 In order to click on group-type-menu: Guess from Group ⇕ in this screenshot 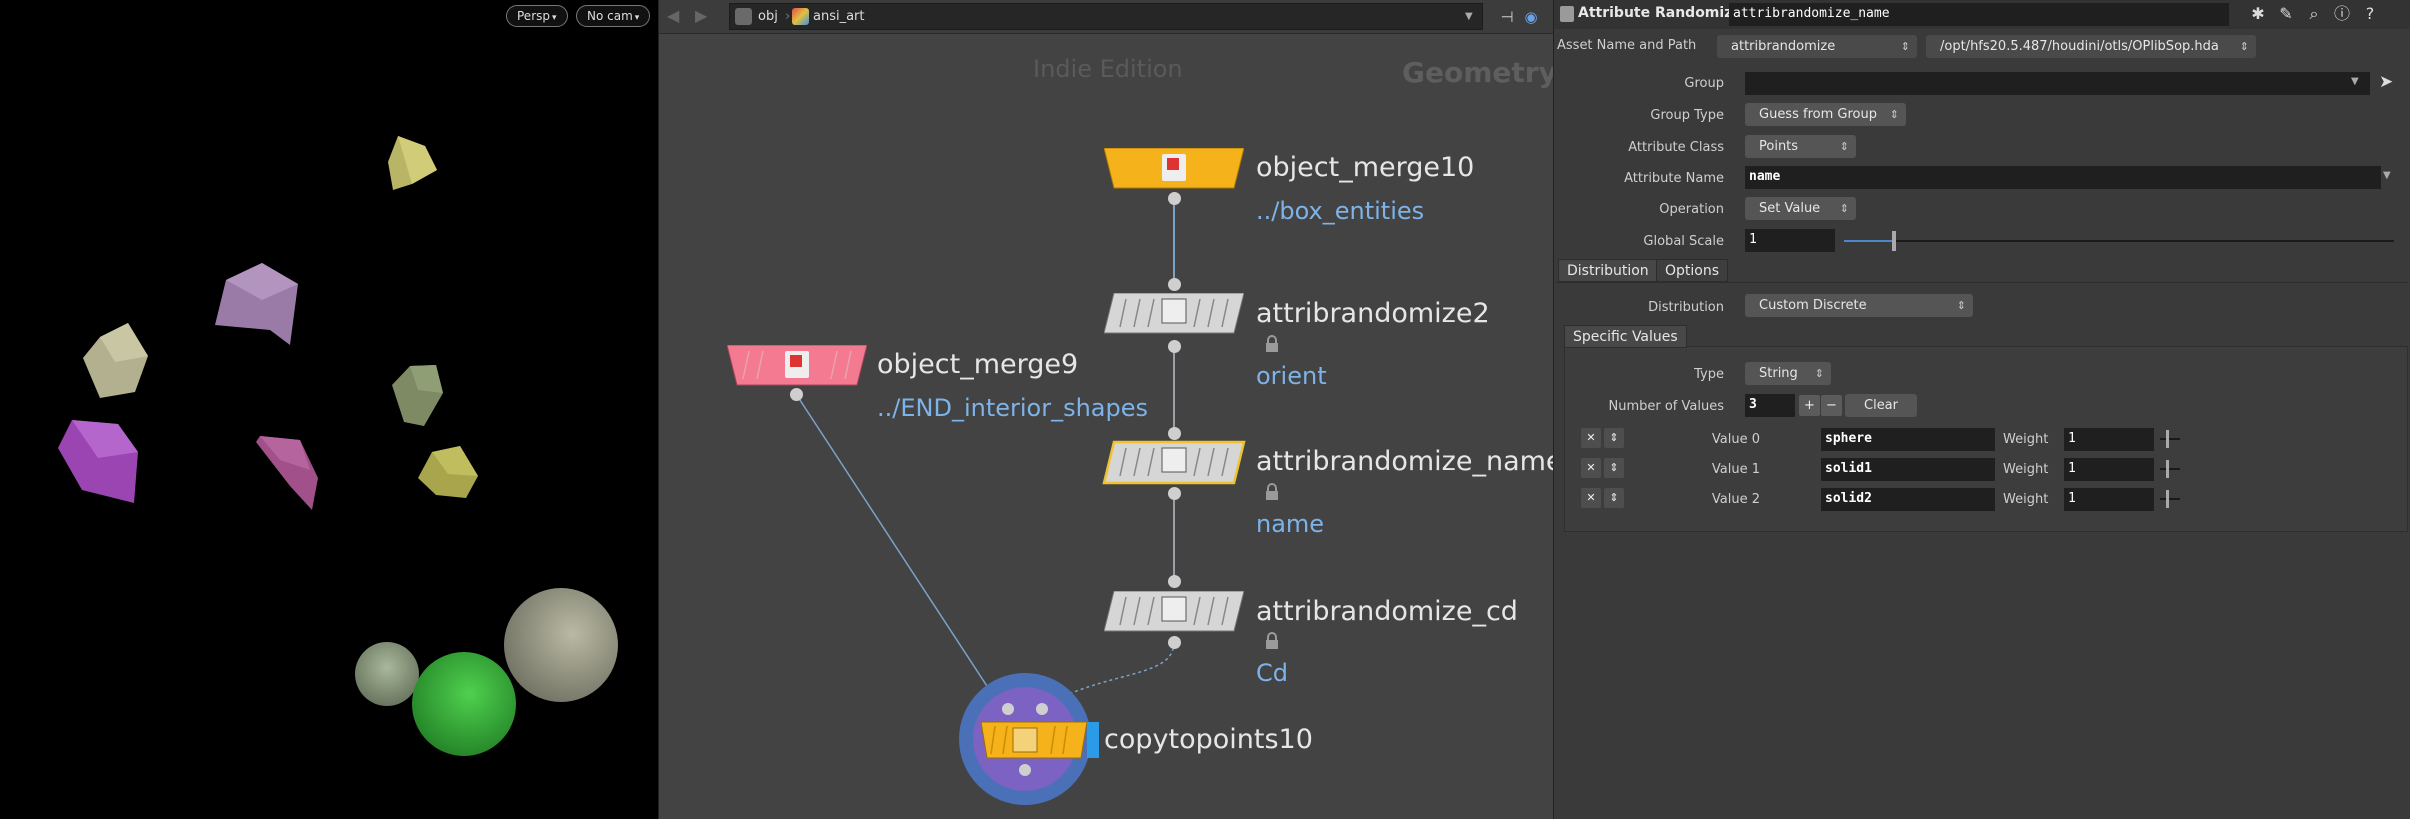, I will do `click(1825, 114)`.